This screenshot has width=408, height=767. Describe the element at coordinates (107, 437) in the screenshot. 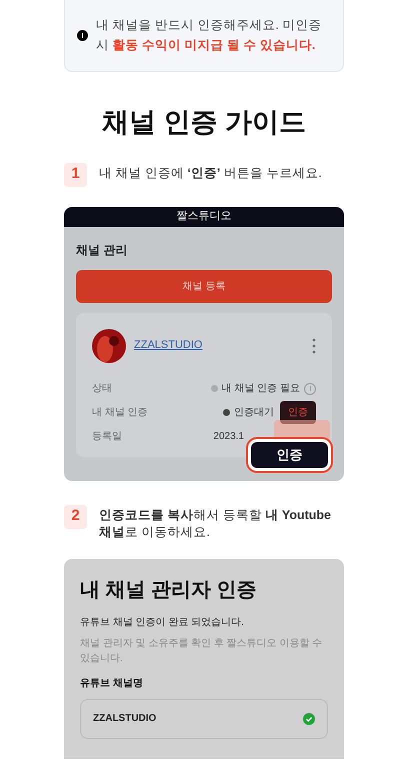

I see `row-label: 등록일` at that location.